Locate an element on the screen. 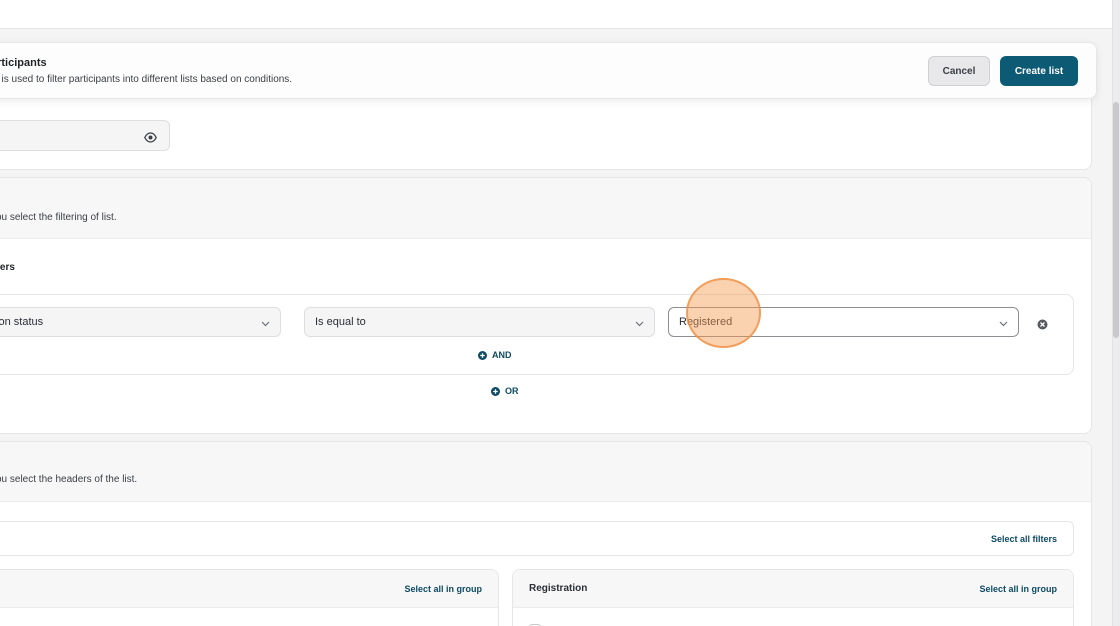 The width and height of the screenshot is (1120, 626). click-highlight is located at coordinates (723, 313).